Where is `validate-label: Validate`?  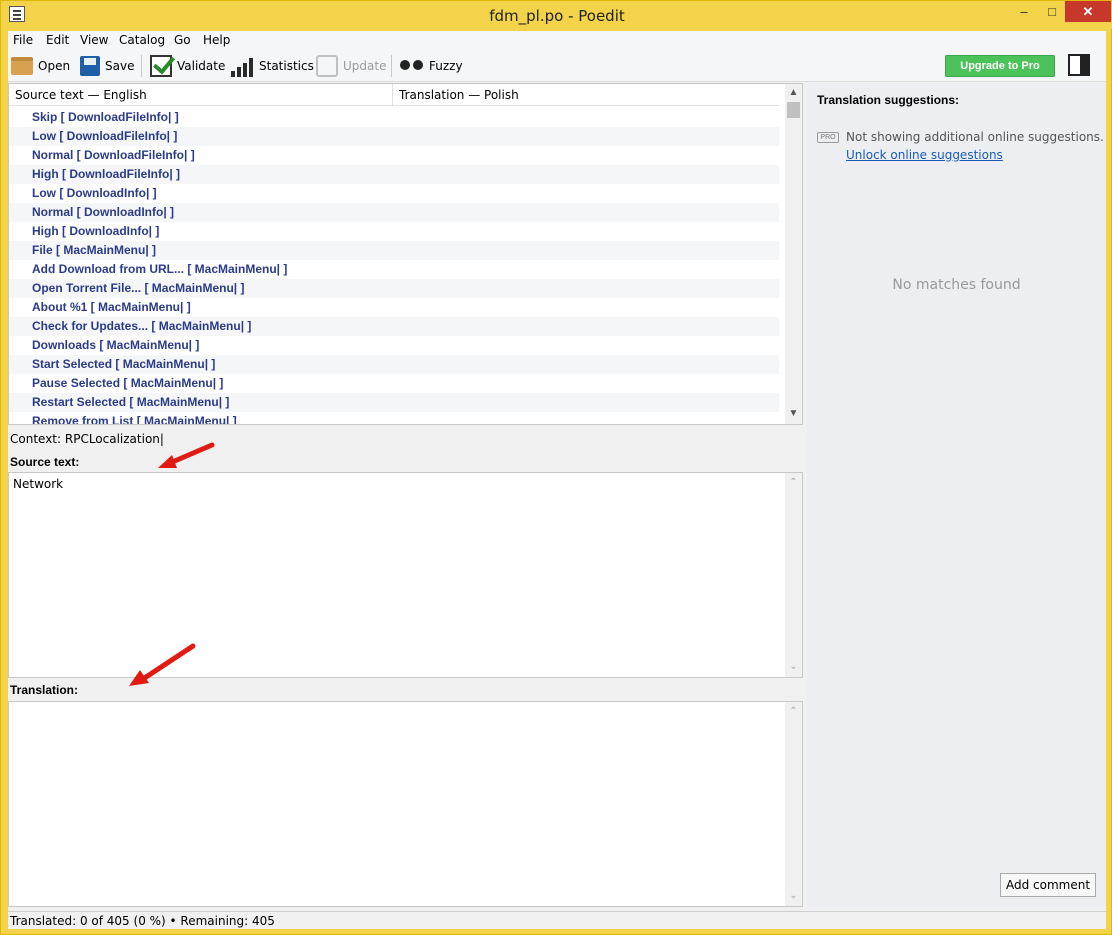
validate-label: Validate is located at coordinates (201, 66).